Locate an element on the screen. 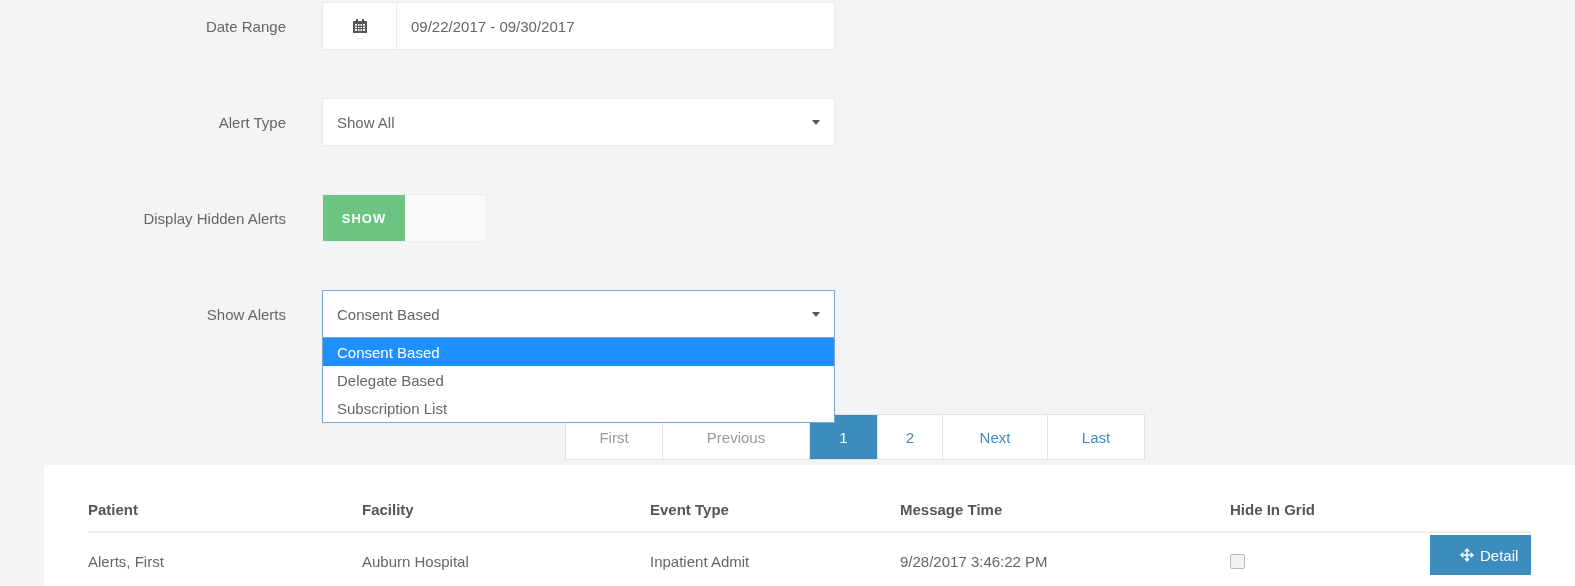  field-label: Display Hidden Alerts is located at coordinates (214, 218).